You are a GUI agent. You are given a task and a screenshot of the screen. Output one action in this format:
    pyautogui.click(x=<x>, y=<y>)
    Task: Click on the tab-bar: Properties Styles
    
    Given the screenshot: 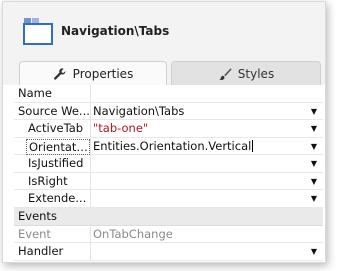 What is the action you would take?
    pyautogui.click(x=164, y=71)
    